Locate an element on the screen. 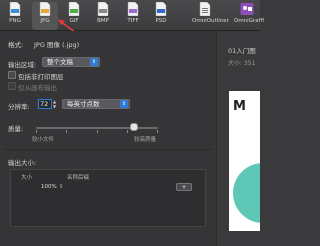  quality-min-label: 较小文件 is located at coordinates (43, 140).